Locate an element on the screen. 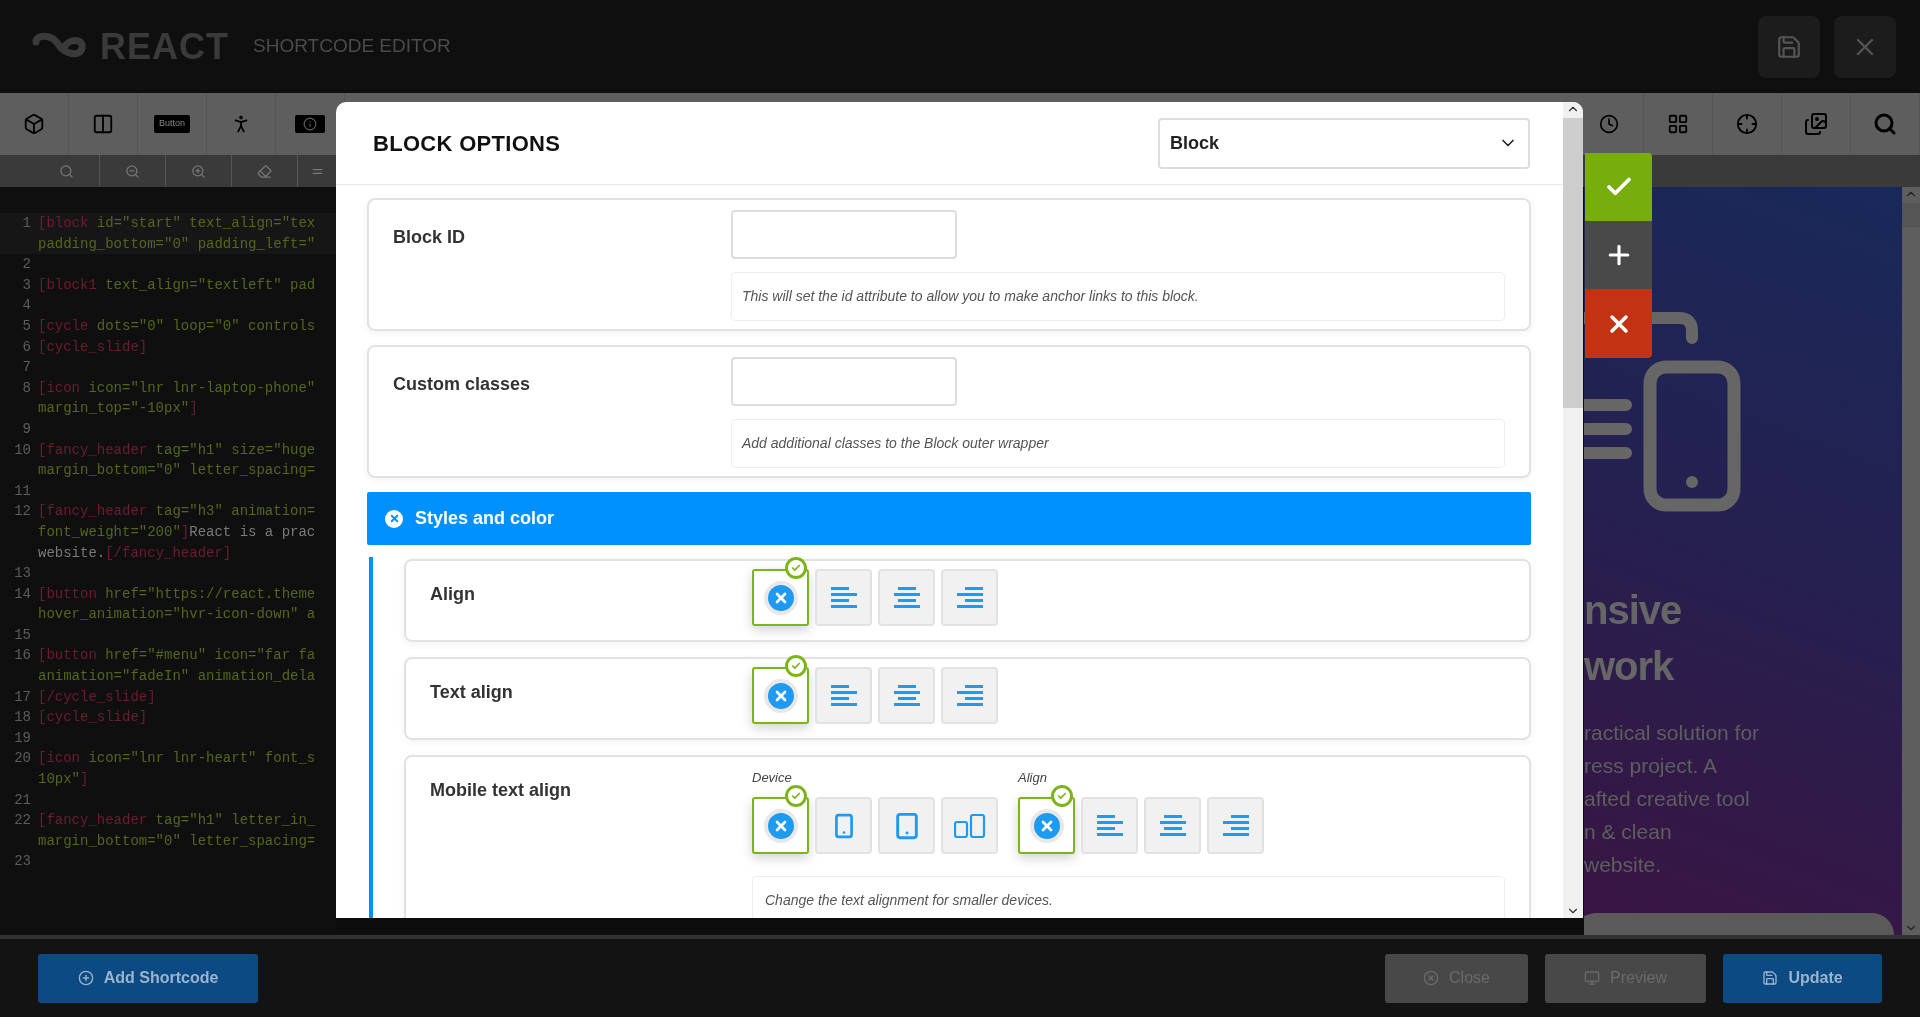  save-button is located at coordinates (1789, 46).